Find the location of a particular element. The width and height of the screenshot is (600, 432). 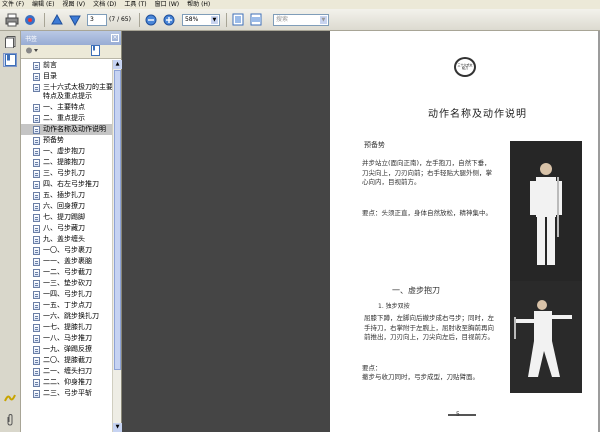

bookmark-item: 五、插步扎刀 is located at coordinates (67, 195).